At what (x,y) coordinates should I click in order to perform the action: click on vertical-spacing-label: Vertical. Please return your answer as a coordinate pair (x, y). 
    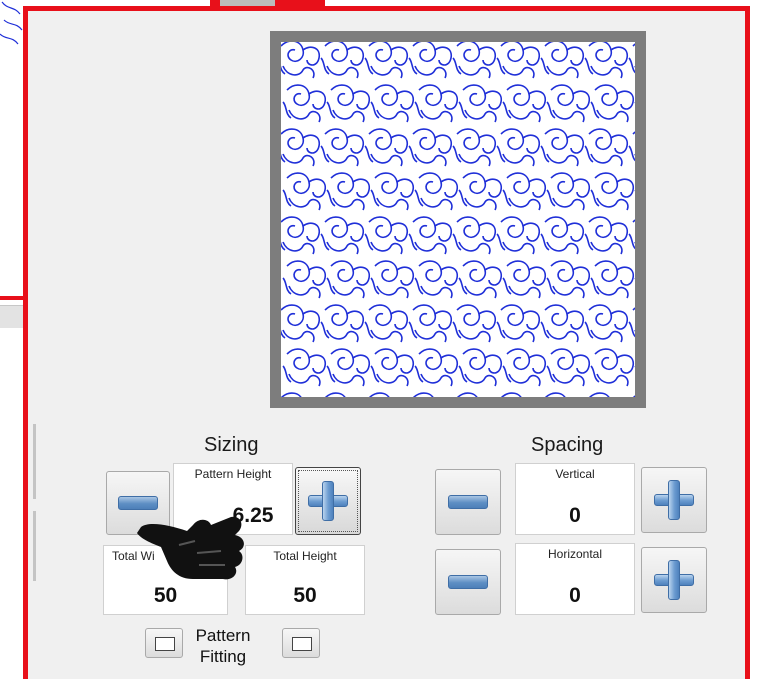
    Looking at the image, I should click on (575, 474).